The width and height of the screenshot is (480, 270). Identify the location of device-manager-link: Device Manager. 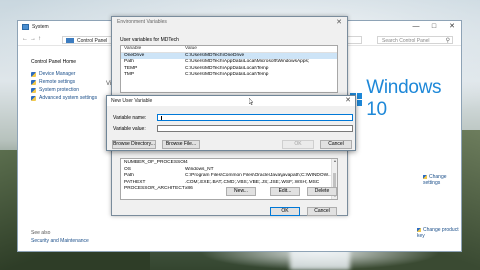
(71, 74).